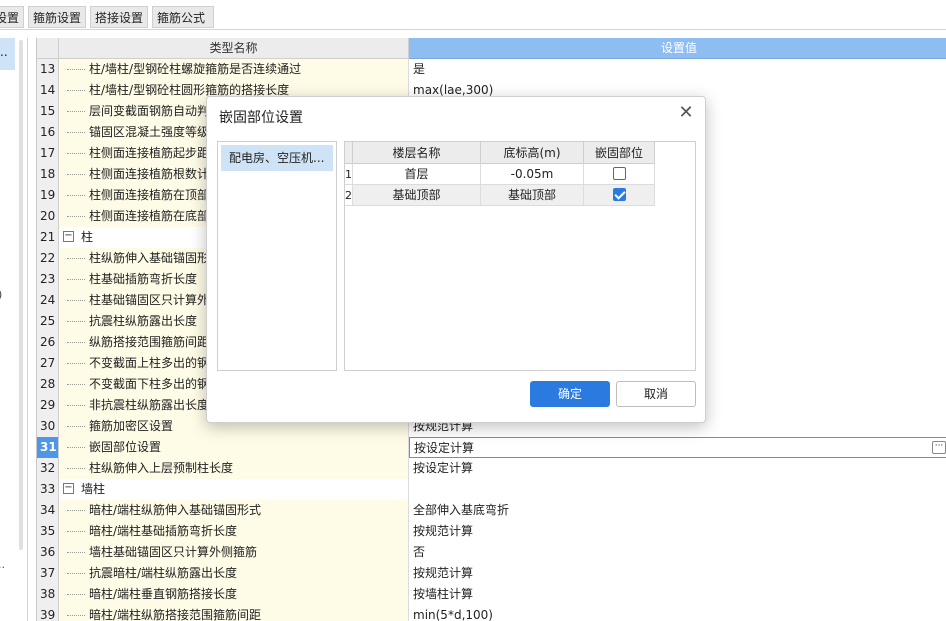 The width and height of the screenshot is (946, 621). I want to click on row-name-text: 柱, so click(87, 237).